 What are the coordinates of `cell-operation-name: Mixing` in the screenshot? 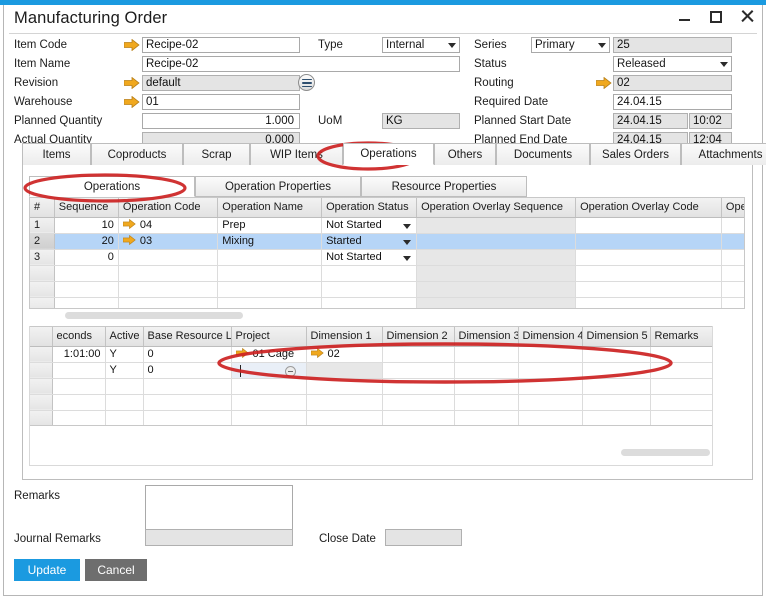 It's located at (270, 241).